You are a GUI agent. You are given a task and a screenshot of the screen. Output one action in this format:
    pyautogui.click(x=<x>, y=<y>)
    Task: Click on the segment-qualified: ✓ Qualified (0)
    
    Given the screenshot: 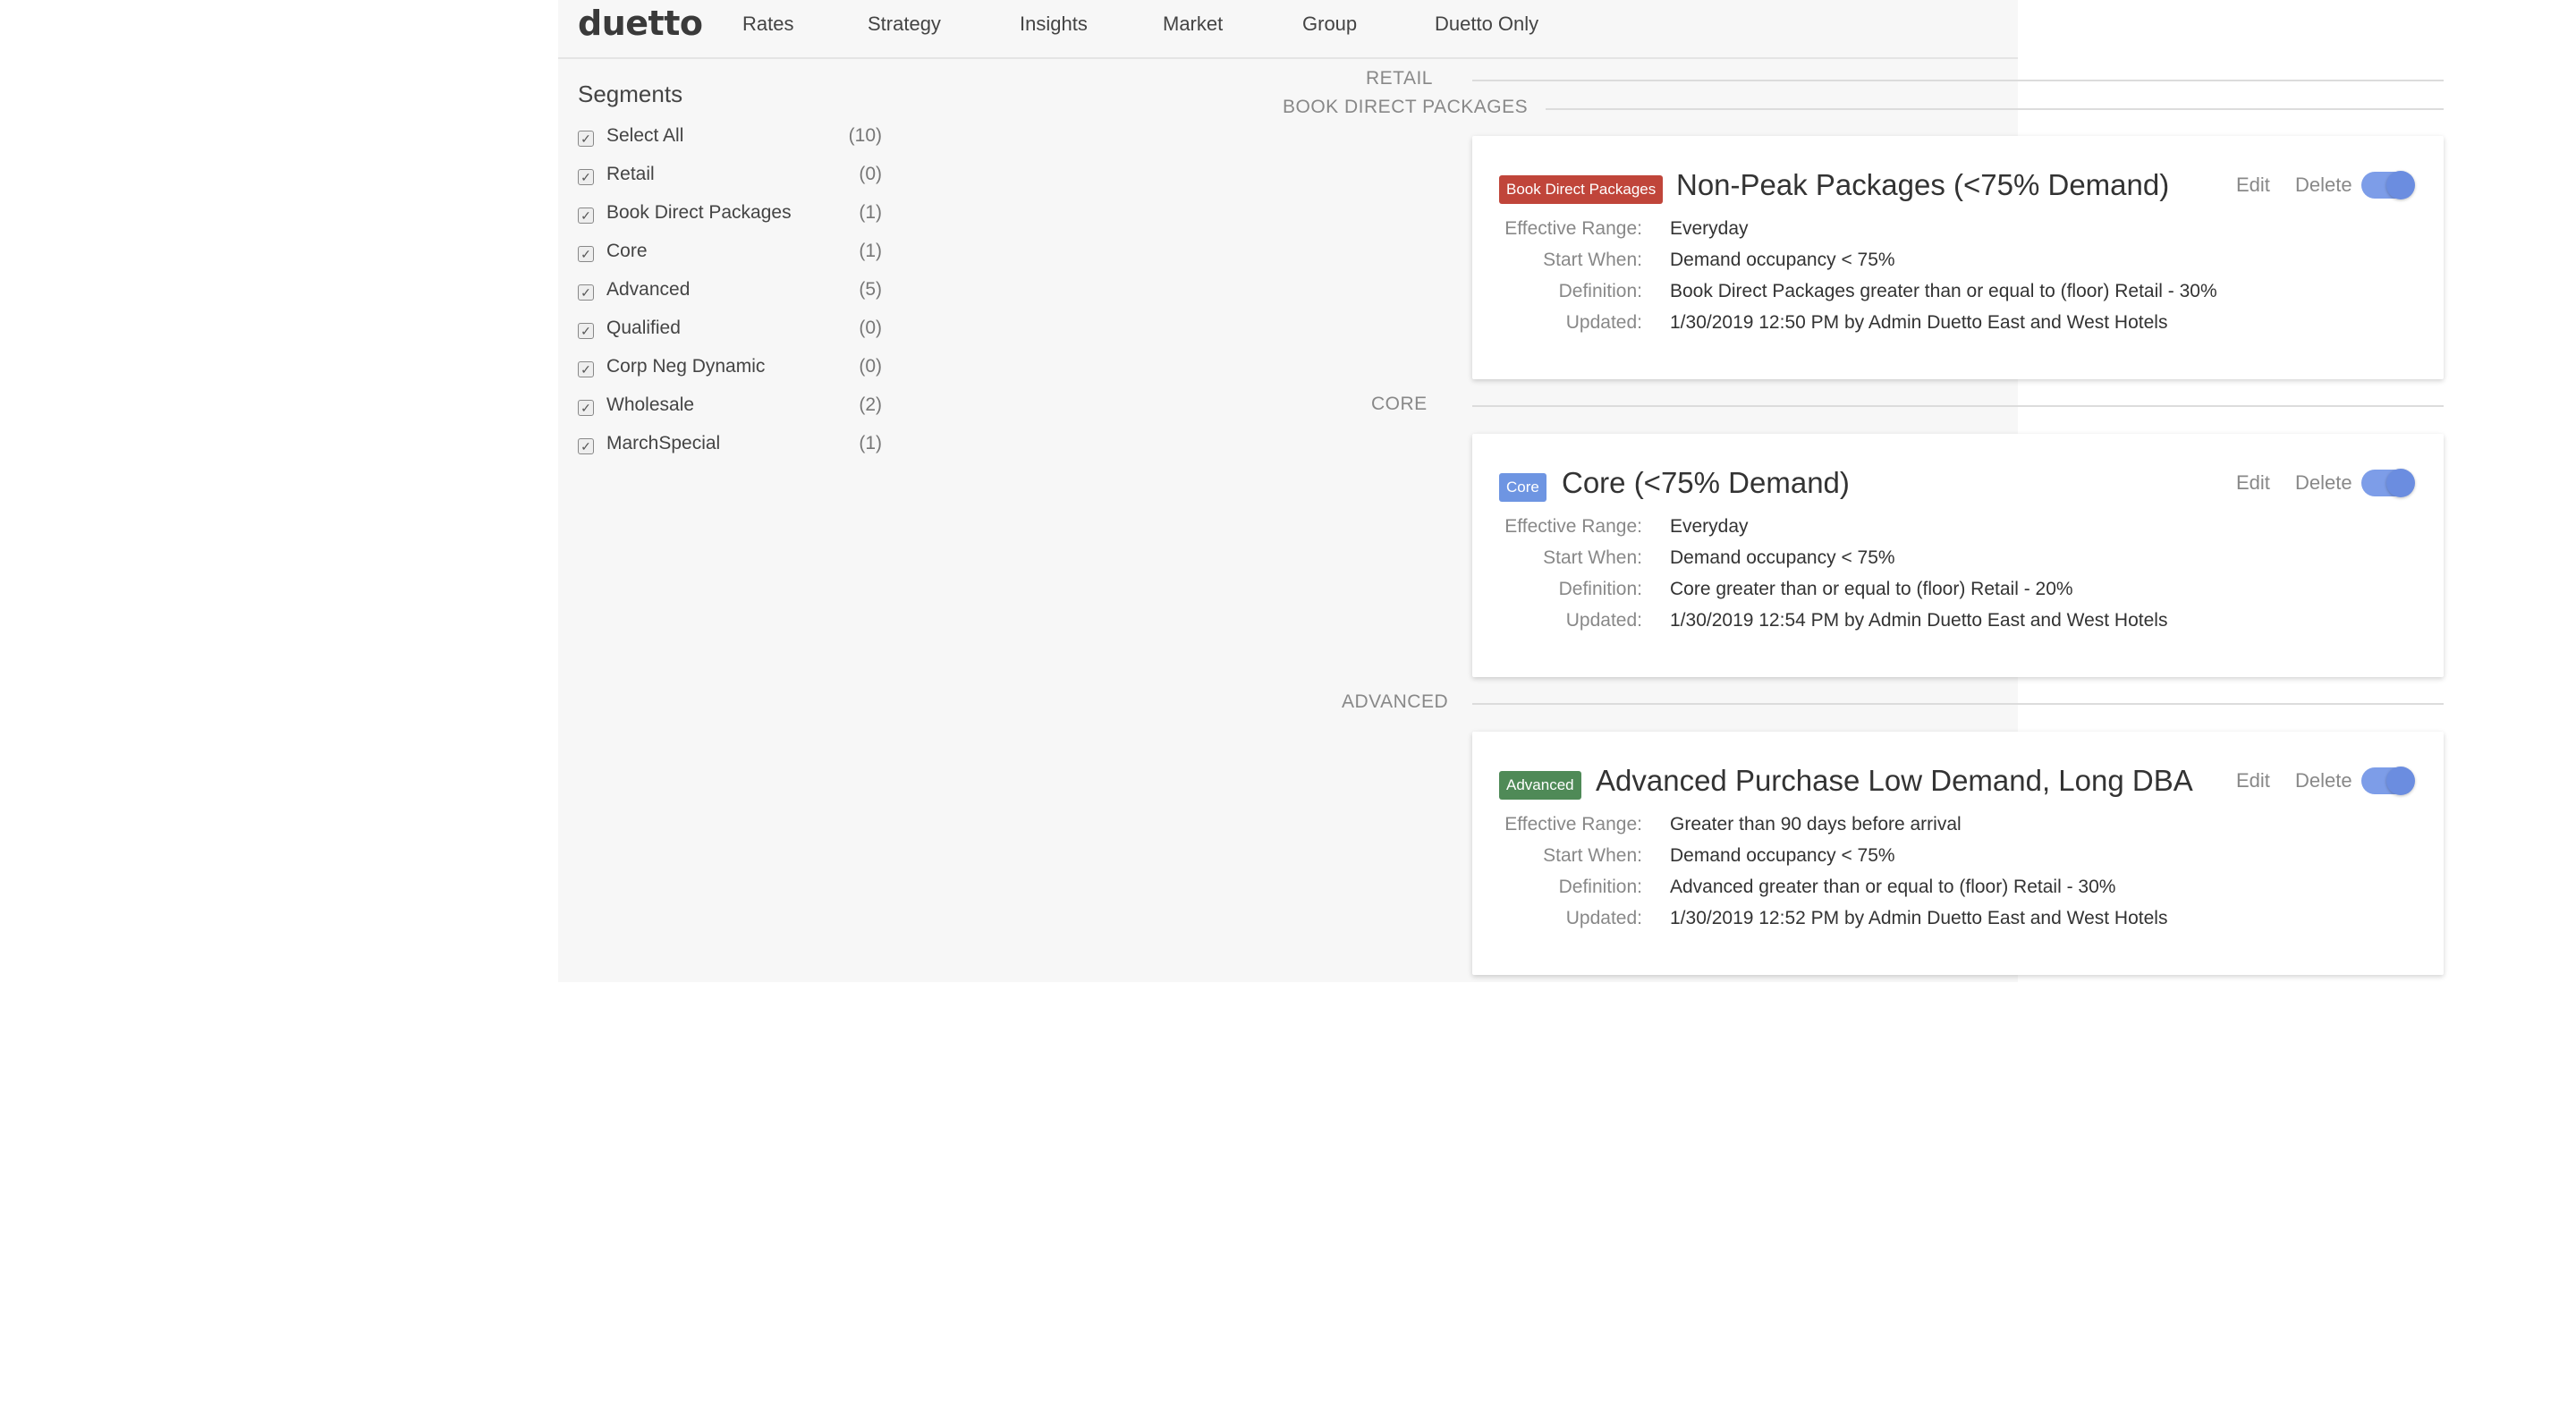 What is the action you would take?
    pyautogui.click(x=730, y=332)
    